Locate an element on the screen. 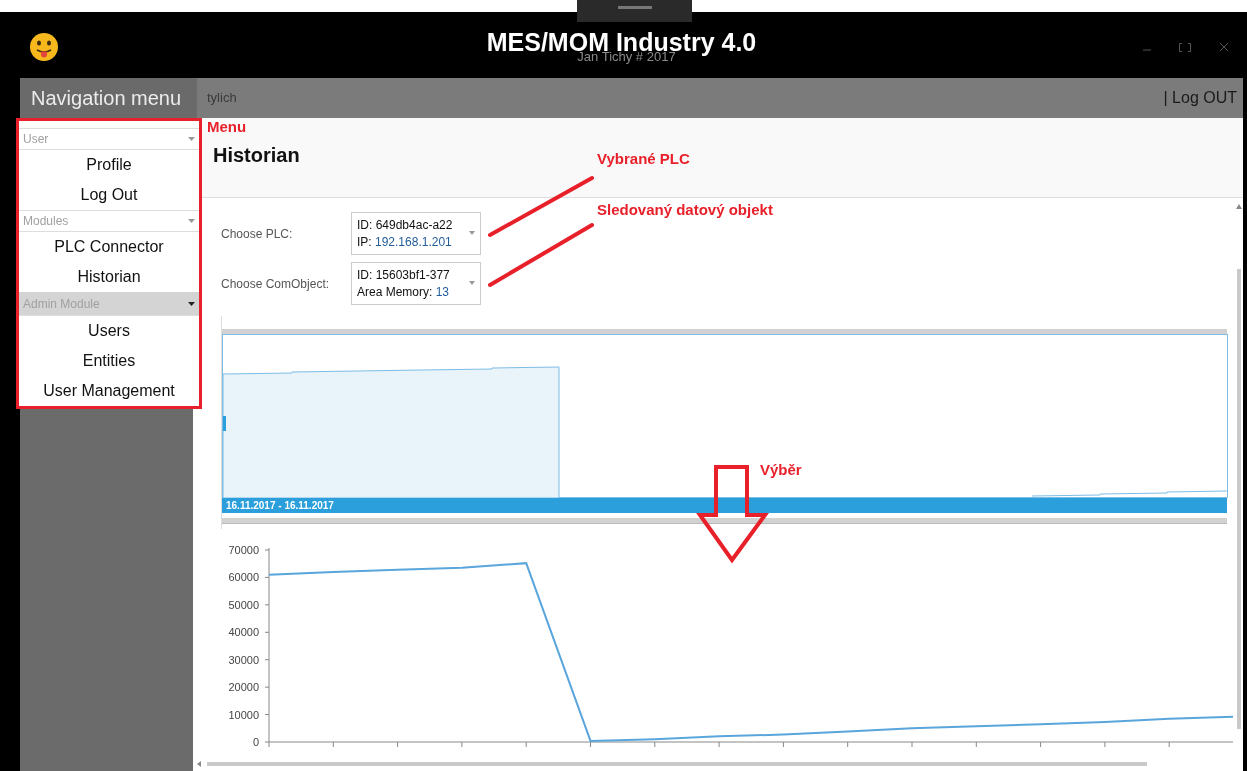 This screenshot has width=1247, height=771. navigator-scrollbar is located at coordinates (724, 521).